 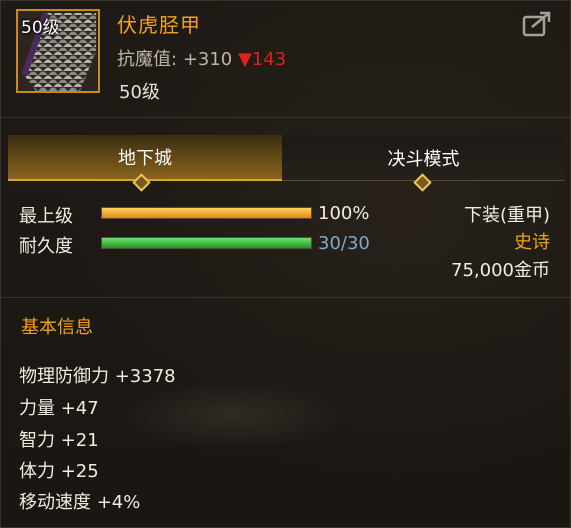 I want to click on attribute-row: 智力 +21, so click(x=59, y=440).